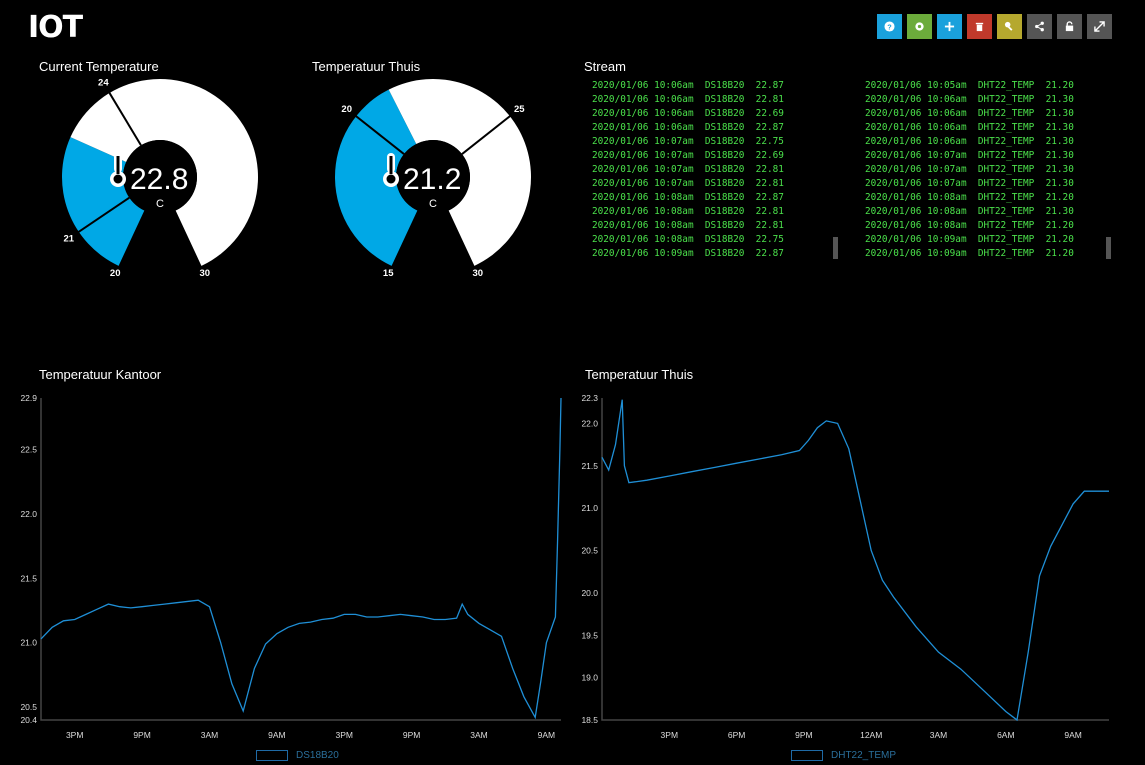 Image resolution: width=1145 pixels, height=765 pixels. What do you see at coordinates (1005, 735) in the screenshot?
I see `x-tick-label: 6AM` at bounding box center [1005, 735].